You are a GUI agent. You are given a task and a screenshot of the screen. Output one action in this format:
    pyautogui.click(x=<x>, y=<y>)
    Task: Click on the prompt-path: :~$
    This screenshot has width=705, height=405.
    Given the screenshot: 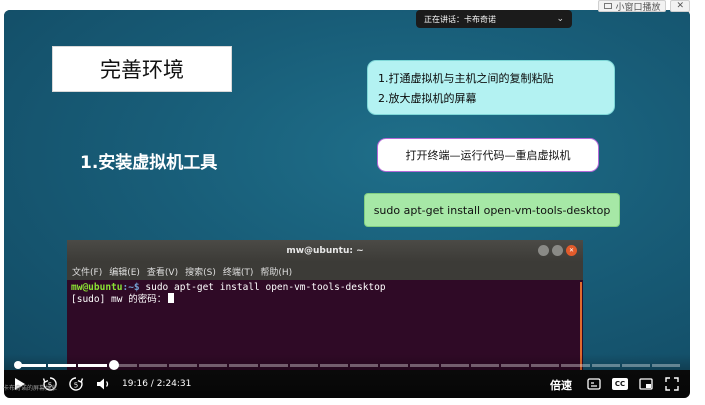 What is the action you would take?
    pyautogui.click(x=131, y=287)
    